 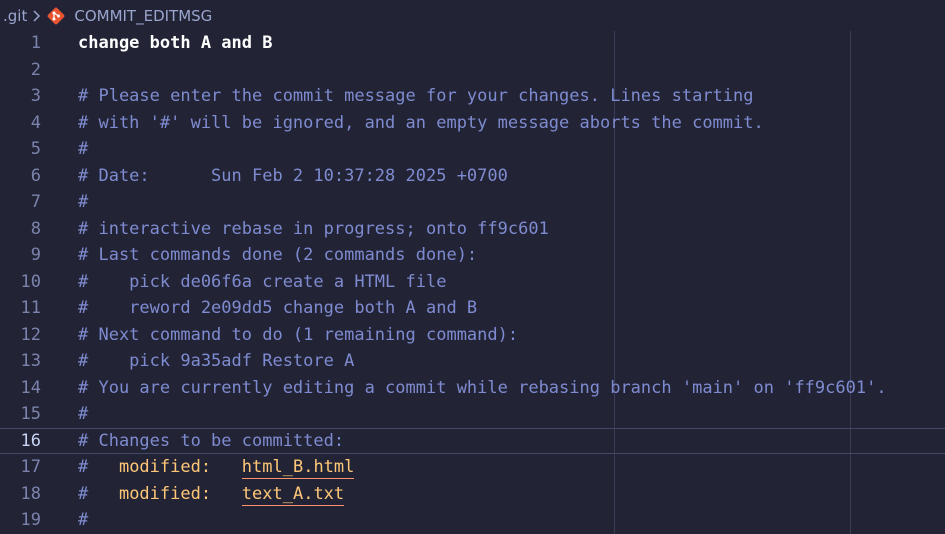 What do you see at coordinates (472, 149) in the screenshot?
I see `editor-line: 5 #` at bounding box center [472, 149].